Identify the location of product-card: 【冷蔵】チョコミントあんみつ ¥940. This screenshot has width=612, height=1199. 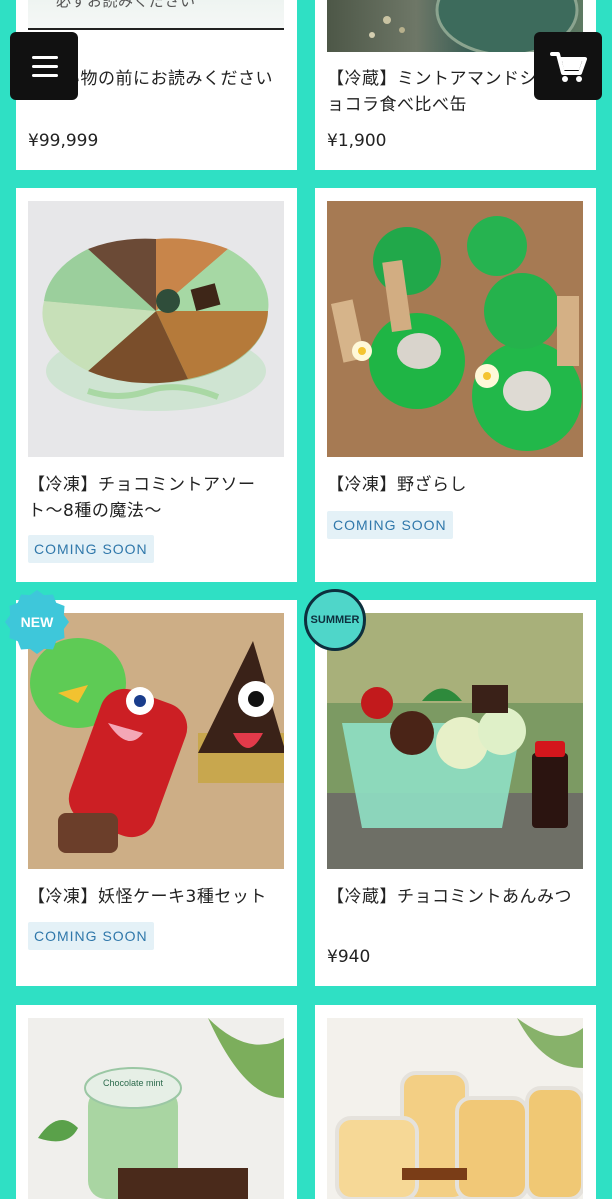
(455, 793).